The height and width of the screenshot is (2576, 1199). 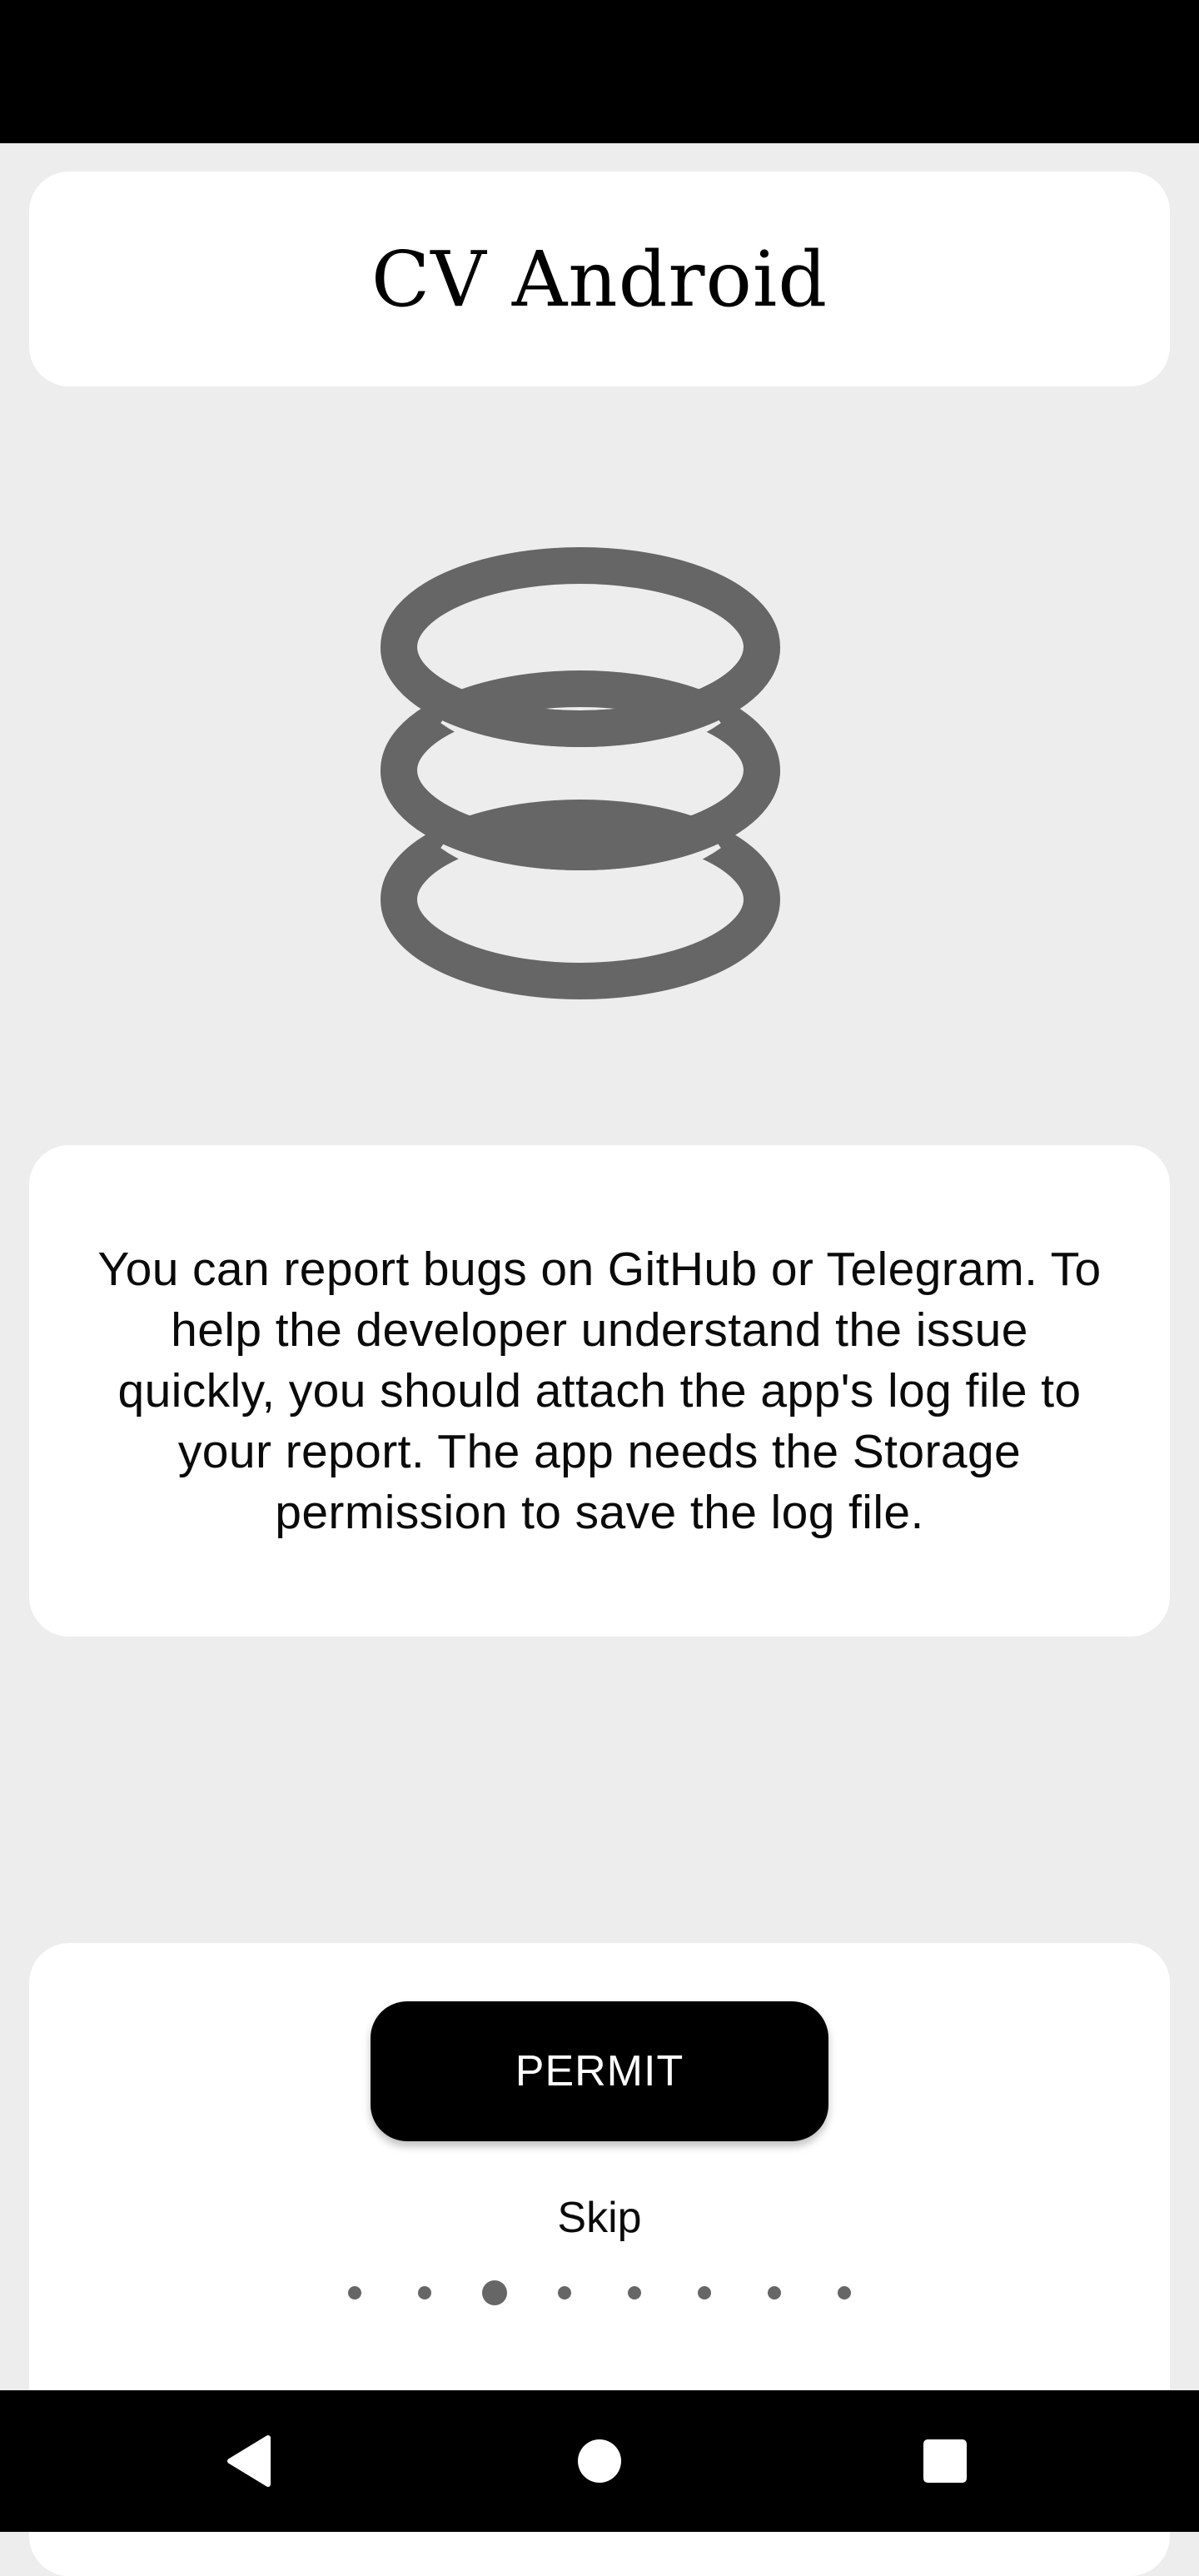 I want to click on status-bar, so click(x=599, y=71).